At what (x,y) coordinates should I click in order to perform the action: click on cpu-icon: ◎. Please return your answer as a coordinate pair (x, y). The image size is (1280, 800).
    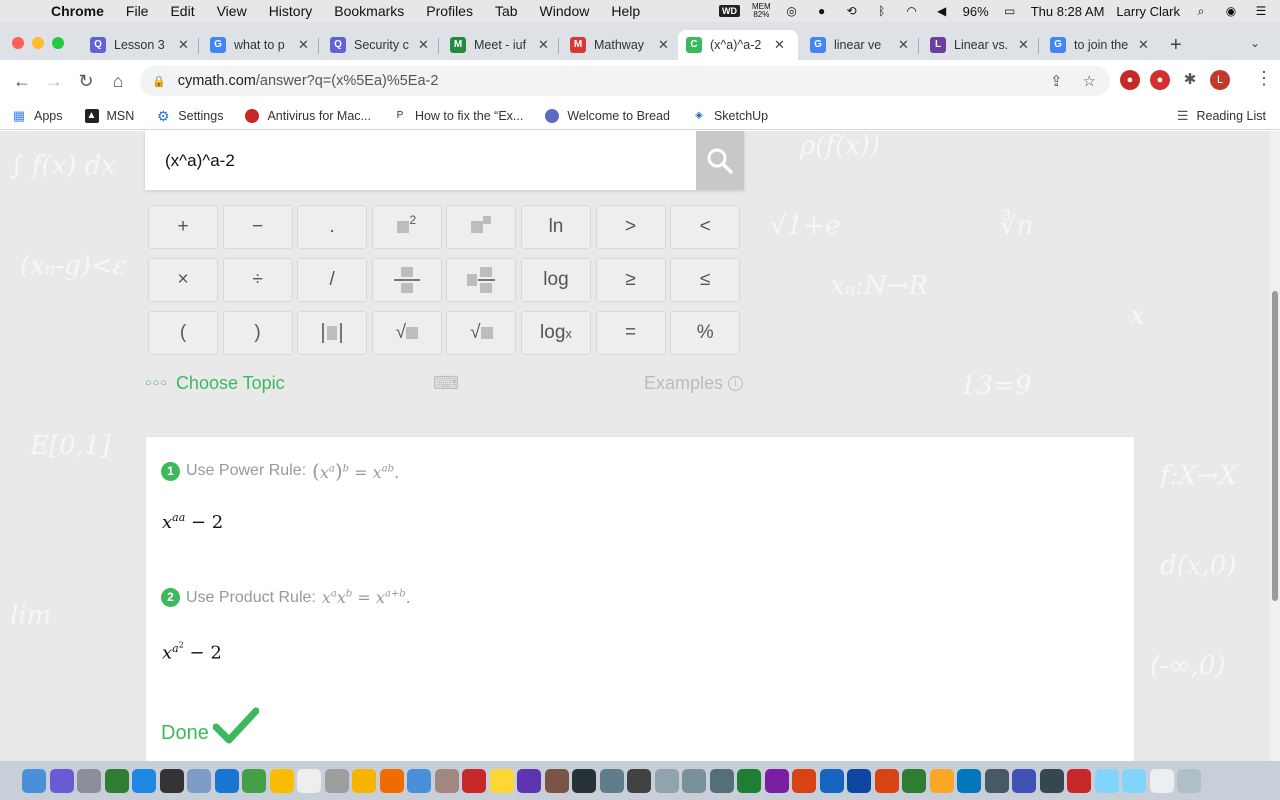
    Looking at the image, I should click on (792, 11).